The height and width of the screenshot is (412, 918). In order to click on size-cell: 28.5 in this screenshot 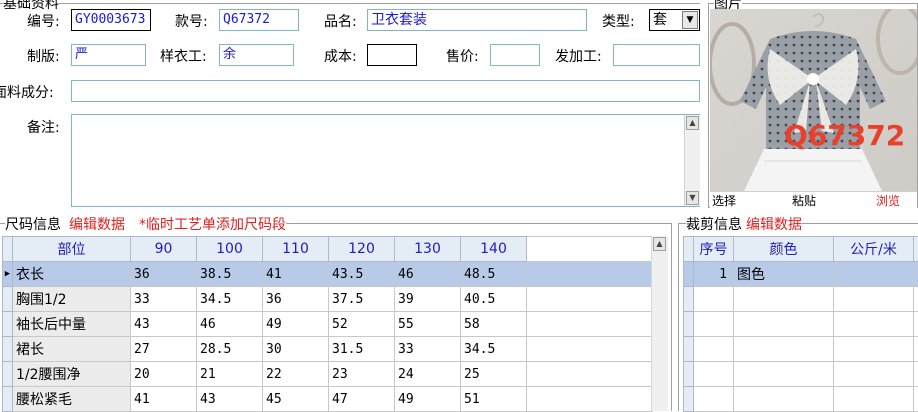, I will do `click(230, 349)`.